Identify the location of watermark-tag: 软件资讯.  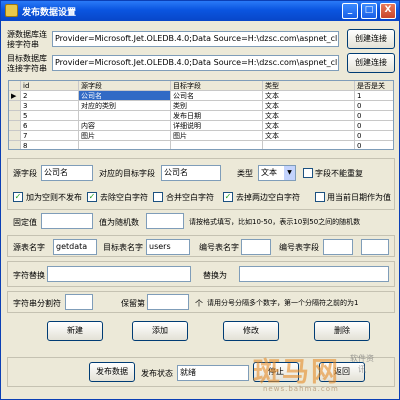
(362, 364).